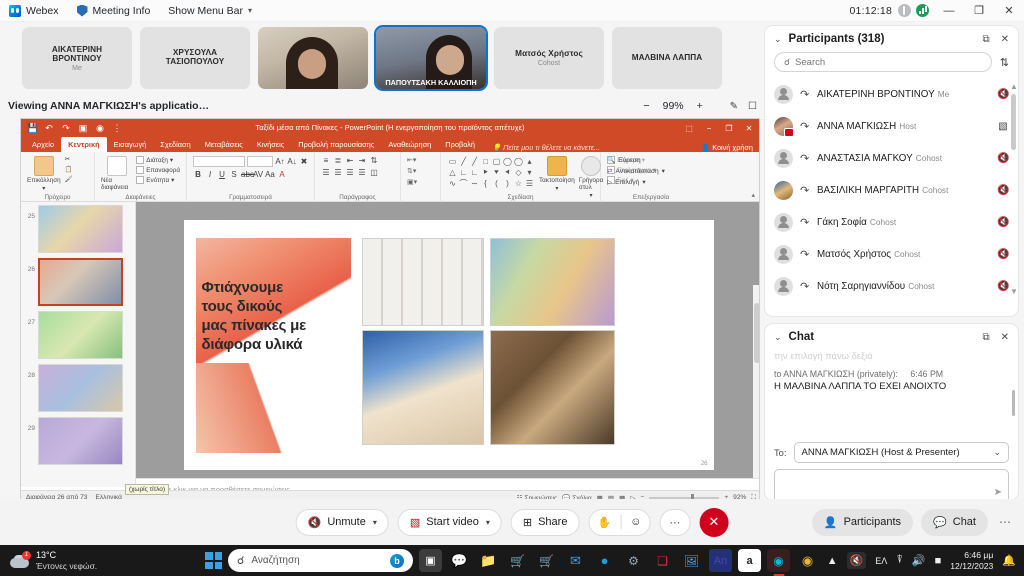 The image size is (1024, 576). Describe the element at coordinates (557, 174) in the screenshot. I see `arrange-button: Τακτοποίηση ▾` at that location.